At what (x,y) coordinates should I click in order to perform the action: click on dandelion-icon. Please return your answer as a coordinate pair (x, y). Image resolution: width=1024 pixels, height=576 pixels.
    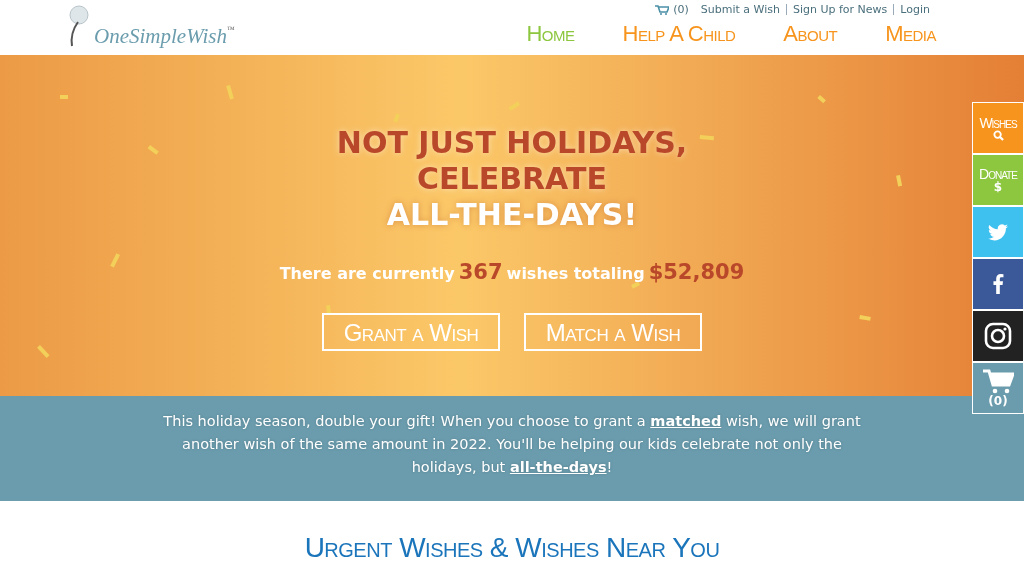
    Looking at the image, I should click on (78, 26).